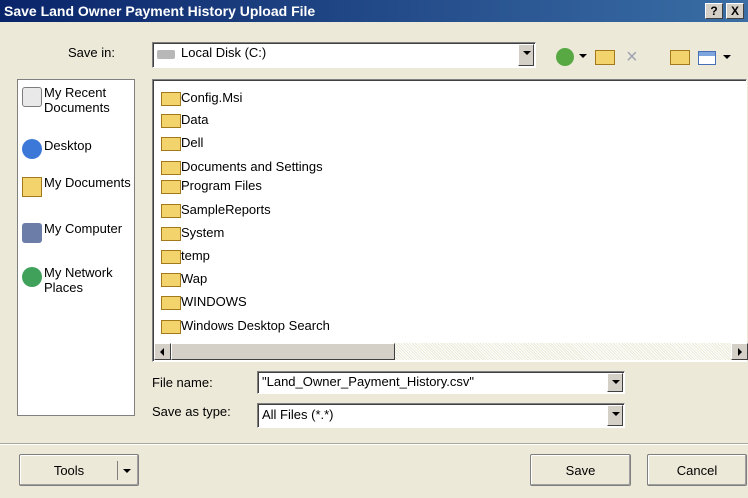 Image resolution: width=748 pixels, height=498 pixels. What do you see at coordinates (707, 58) in the screenshot?
I see `views-menu-icon` at bounding box center [707, 58].